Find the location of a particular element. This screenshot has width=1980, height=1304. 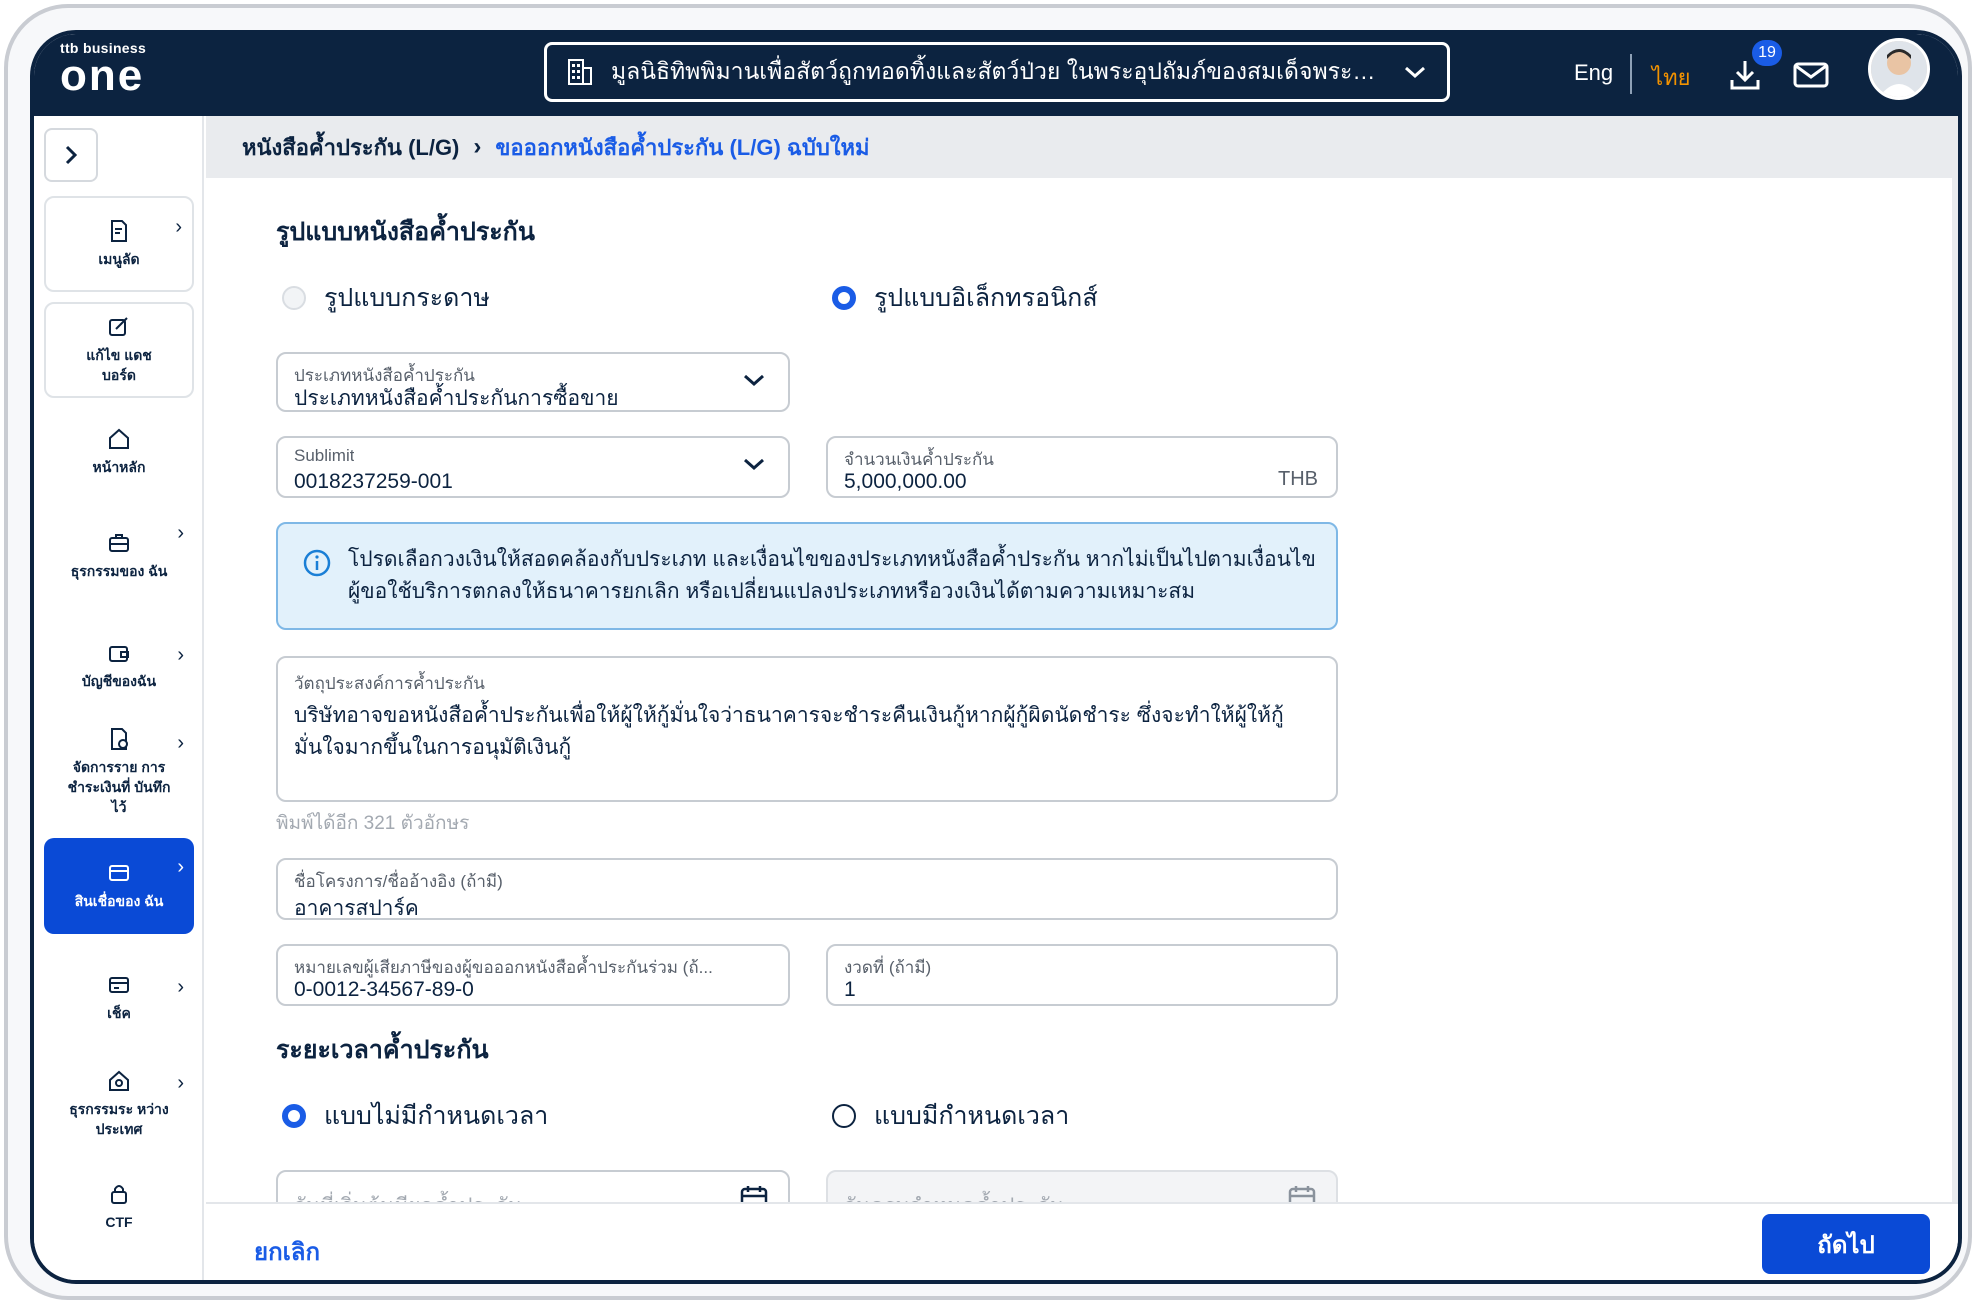

field-label: จำนวนเงินค้ำประกัน is located at coordinates (919, 459).